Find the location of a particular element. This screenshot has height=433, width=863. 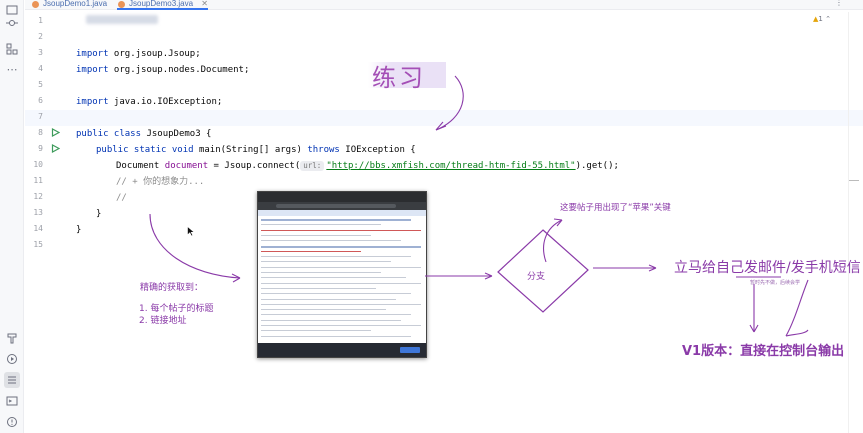

notify-note: 立马给自己发邮件/发手机短信 is located at coordinates (767, 268).